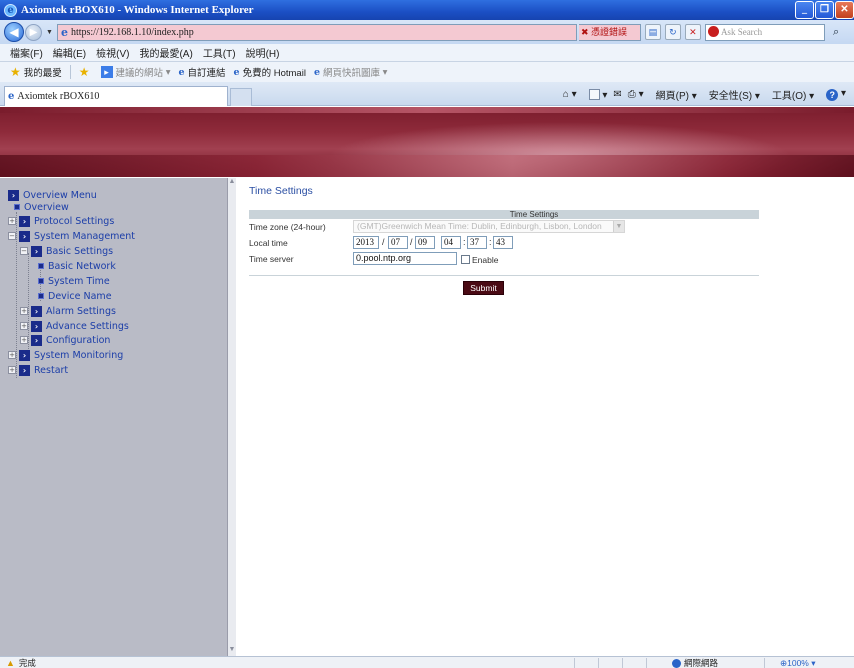  I want to click on bullet-icon, so click(41, 266).